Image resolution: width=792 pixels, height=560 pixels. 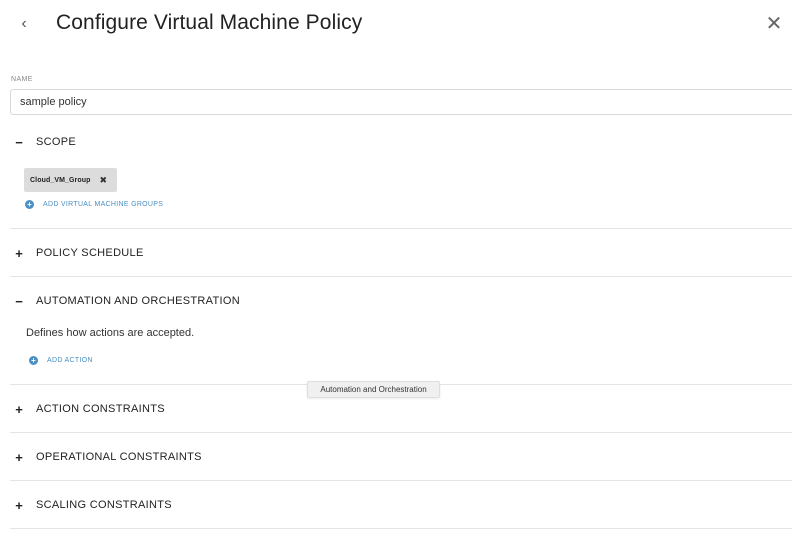 What do you see at coordinates (70, 360) in the screenshot?
I see `add-action-label: ADD ACTION` at bounding box center [70, 360].